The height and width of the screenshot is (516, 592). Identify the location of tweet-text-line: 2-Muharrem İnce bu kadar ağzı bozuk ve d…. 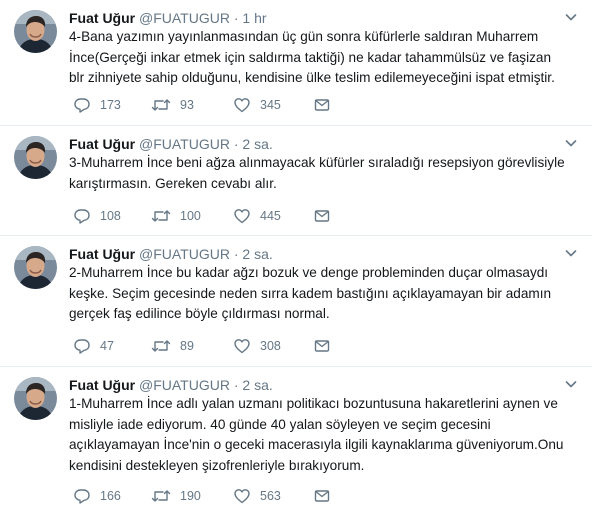
(309, 272).